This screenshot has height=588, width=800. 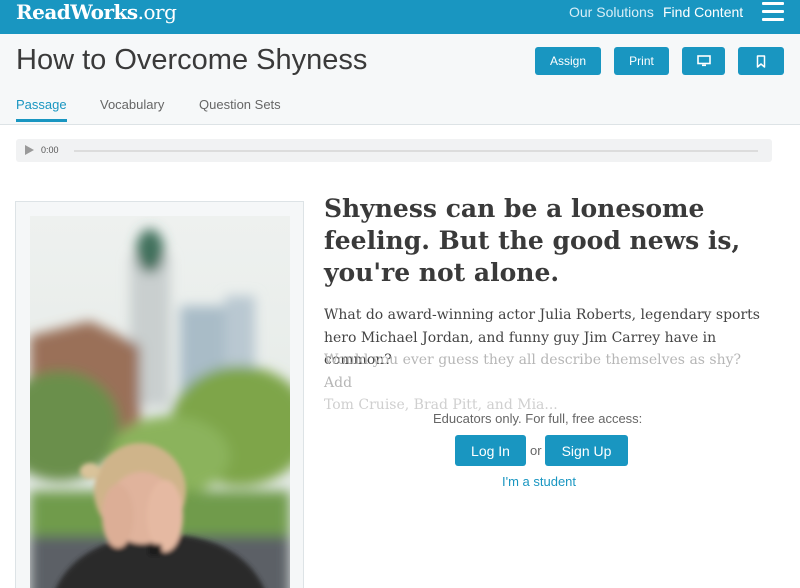 I want to click on active-tab-indicator, so click(x=41, y=120).